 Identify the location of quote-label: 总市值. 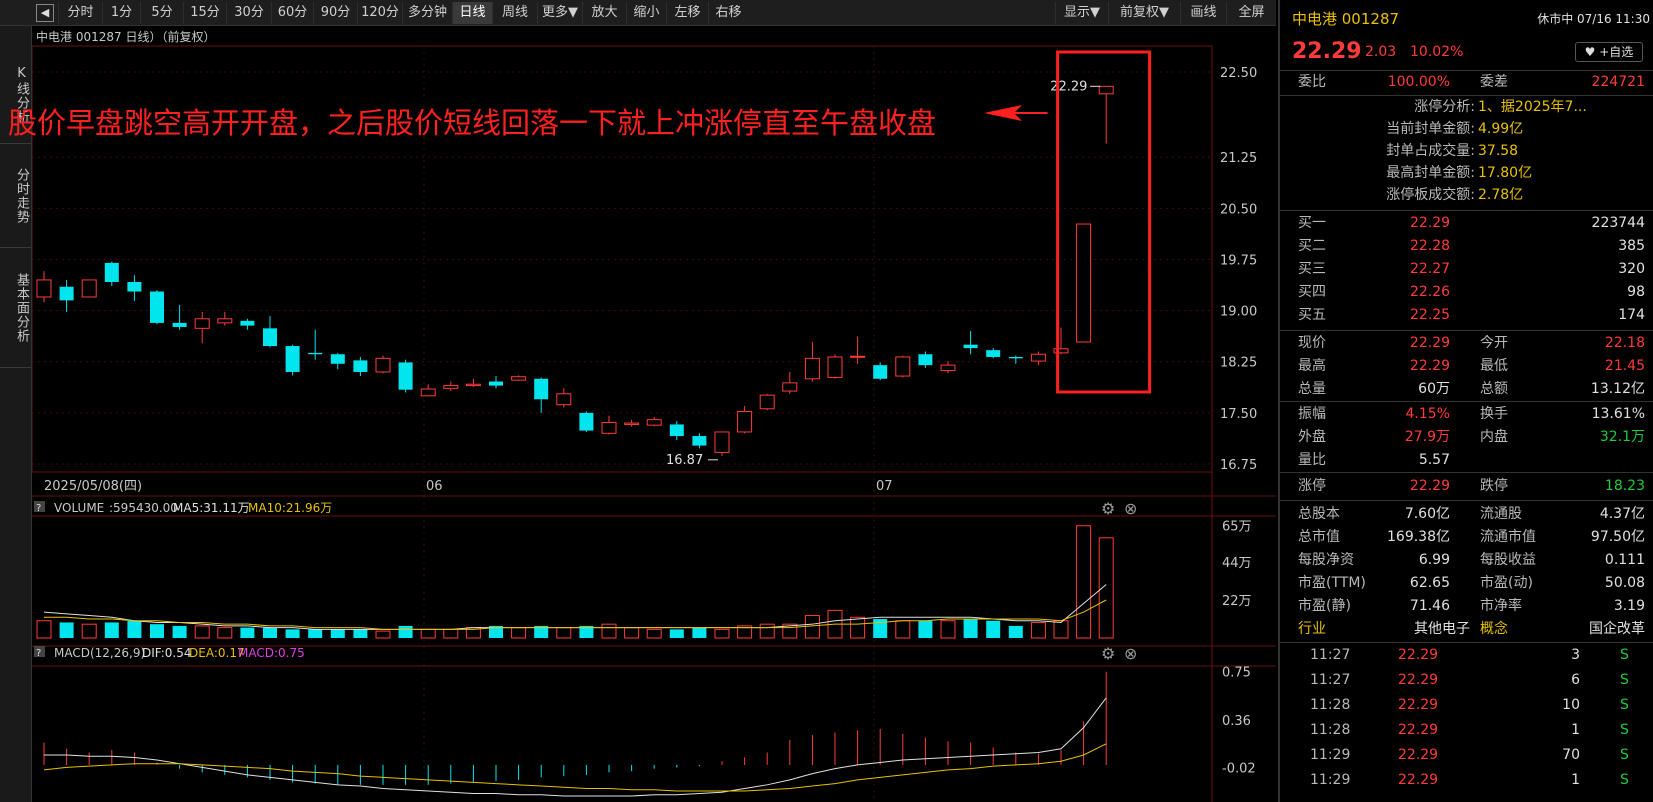
(1319, 537).